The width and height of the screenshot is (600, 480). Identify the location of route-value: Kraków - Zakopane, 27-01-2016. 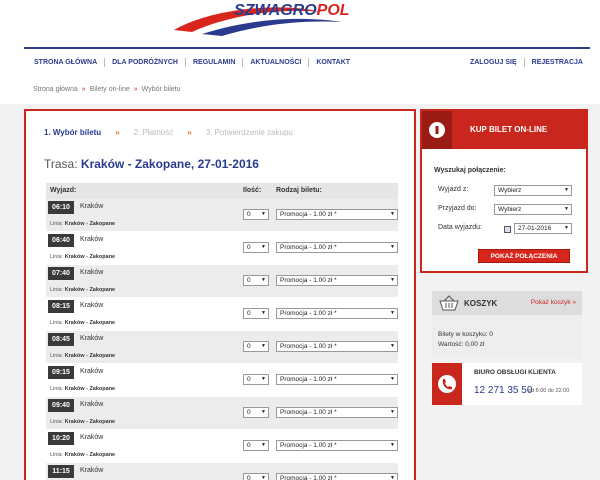
(169, 164).